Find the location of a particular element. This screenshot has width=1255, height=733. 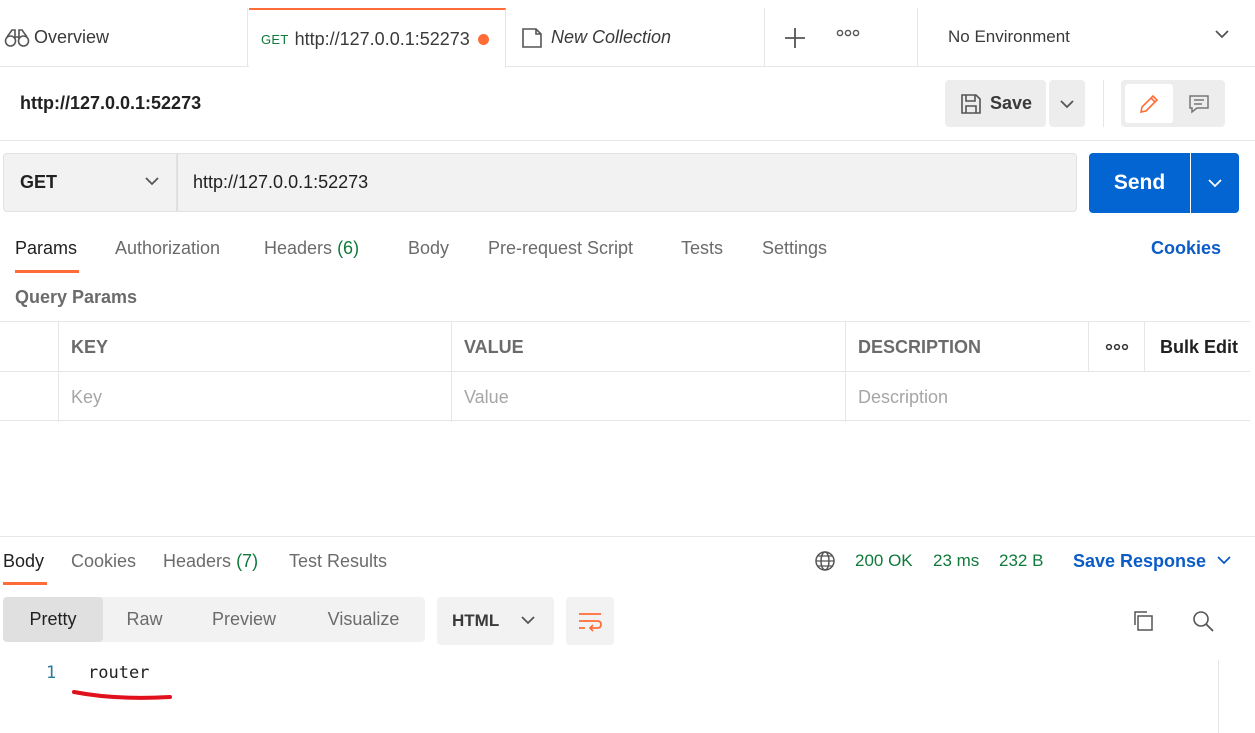

comment-icon is located at coordinates (1199, 104).